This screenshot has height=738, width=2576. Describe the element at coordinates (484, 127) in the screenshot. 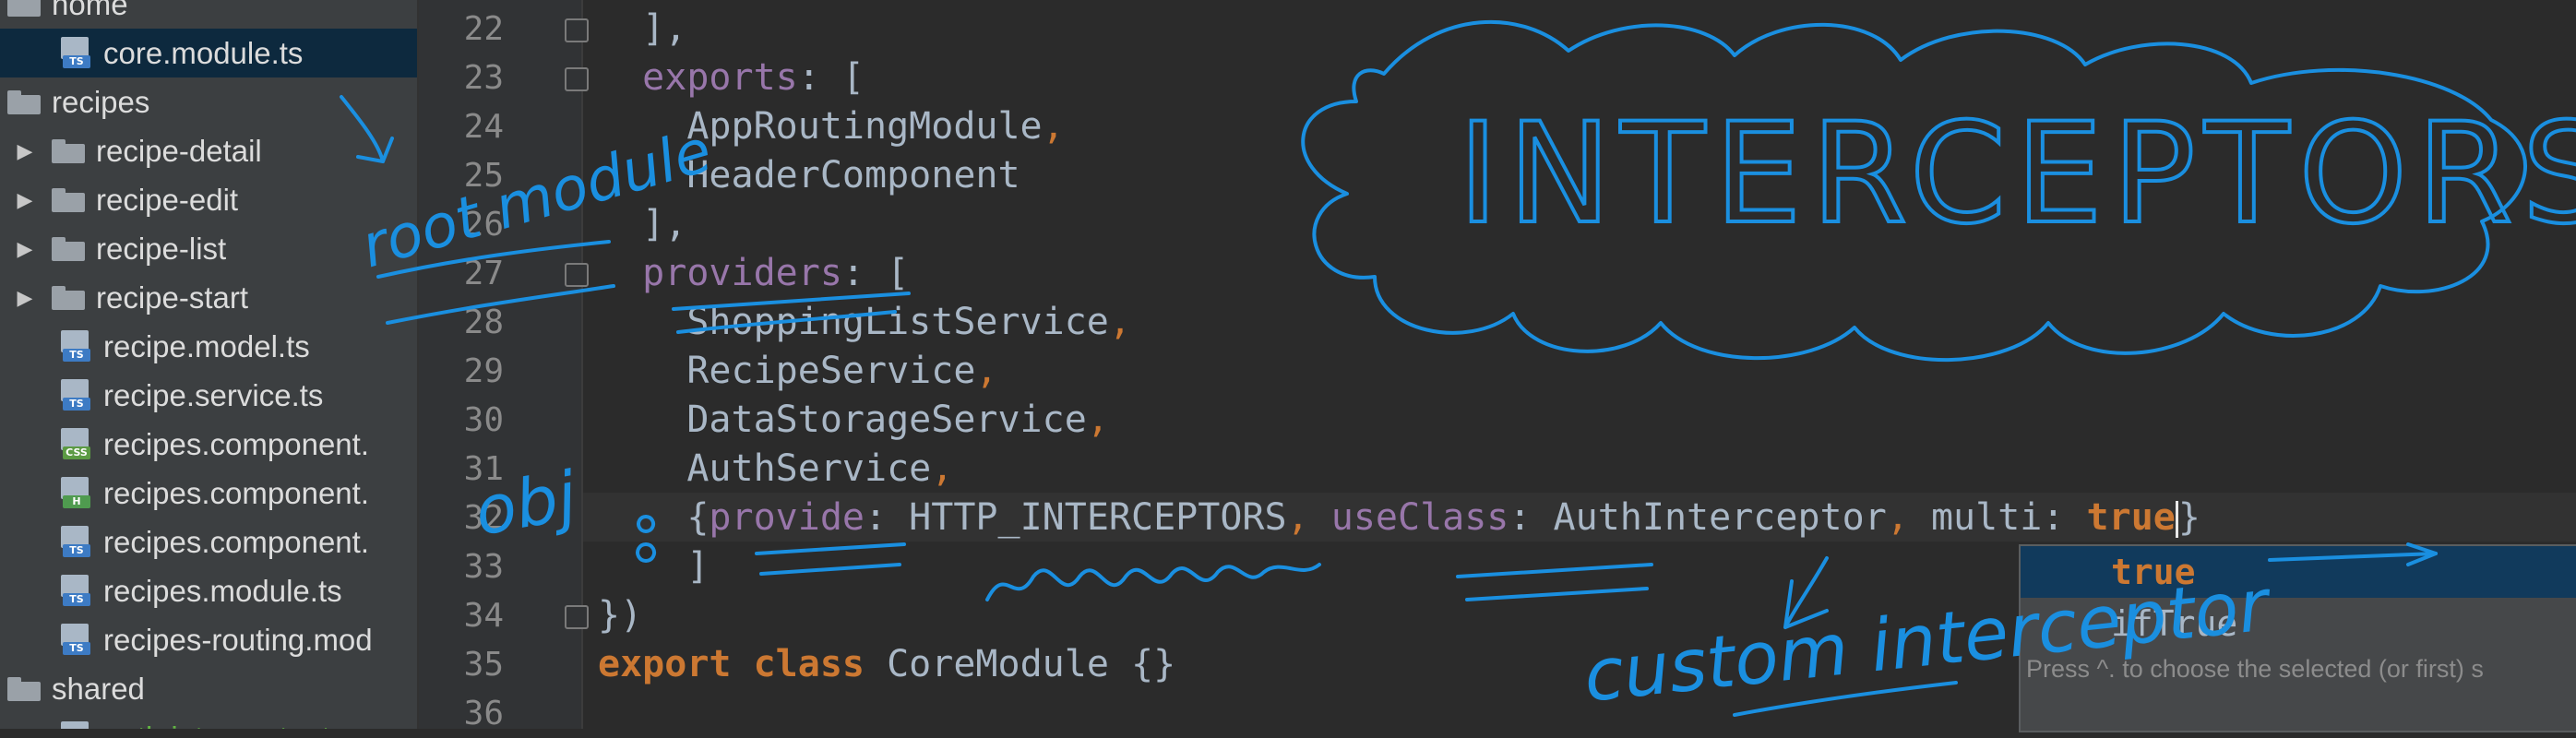

I see `line-number: 24` at that location.